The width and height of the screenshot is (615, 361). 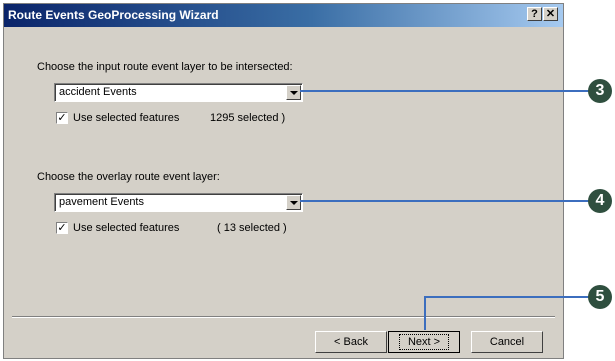 What do you see at coordinates (550, 14) in the screenshot?
I see `close-button: ✕` at bounding box center [550, 14].